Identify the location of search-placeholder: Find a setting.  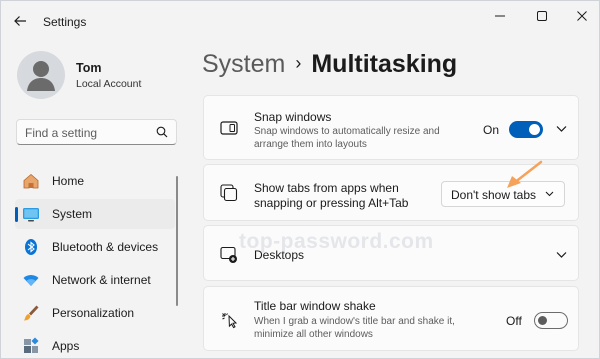
(61, 133).